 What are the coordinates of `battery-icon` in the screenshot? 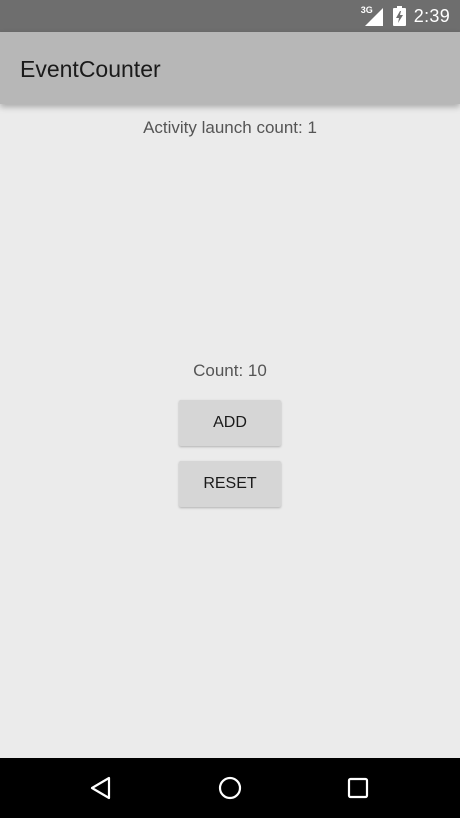 It's located at (399, 16).